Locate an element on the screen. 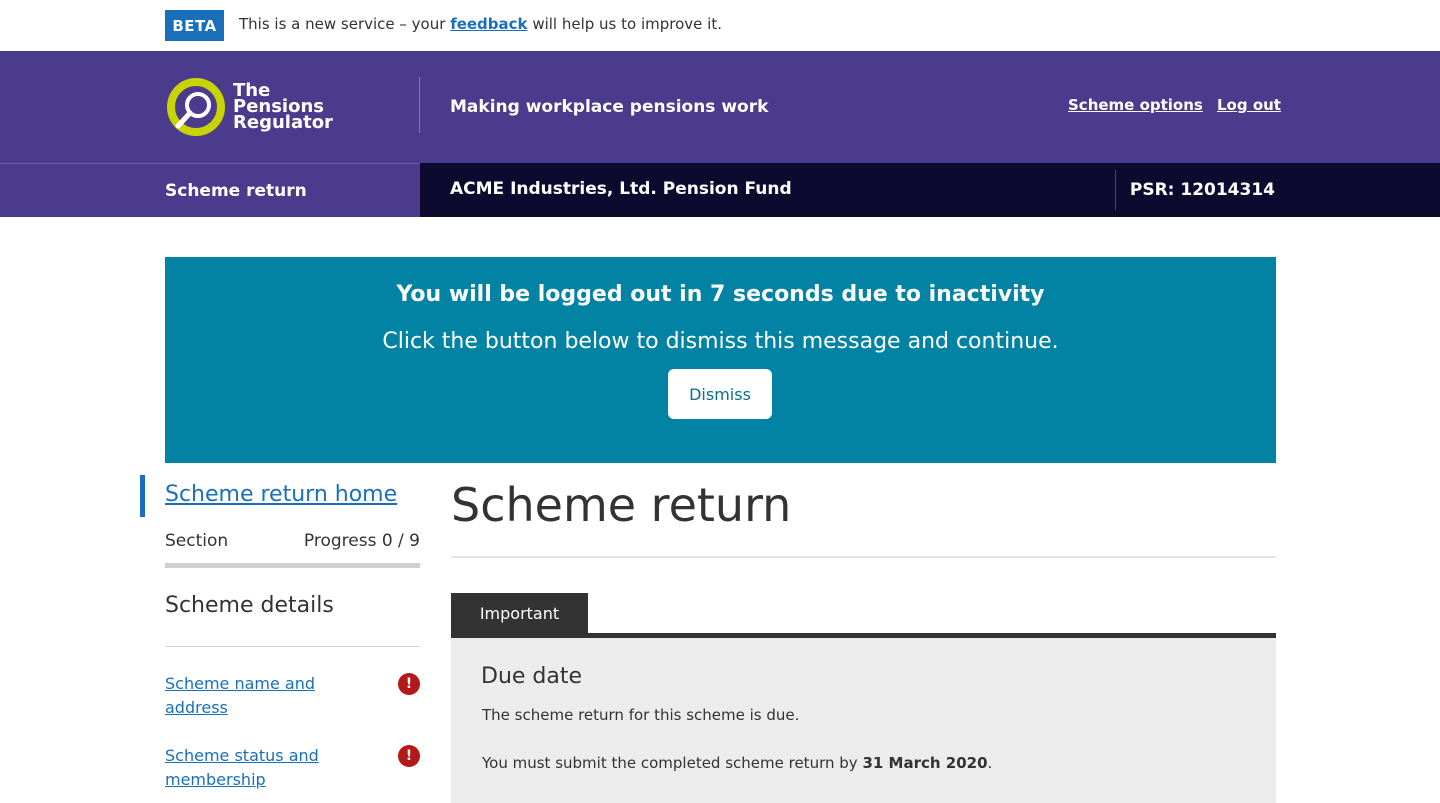 This screenshot has width=1440, height=803. service-name-panel: Scheme return is located at coordinates (210, 190).